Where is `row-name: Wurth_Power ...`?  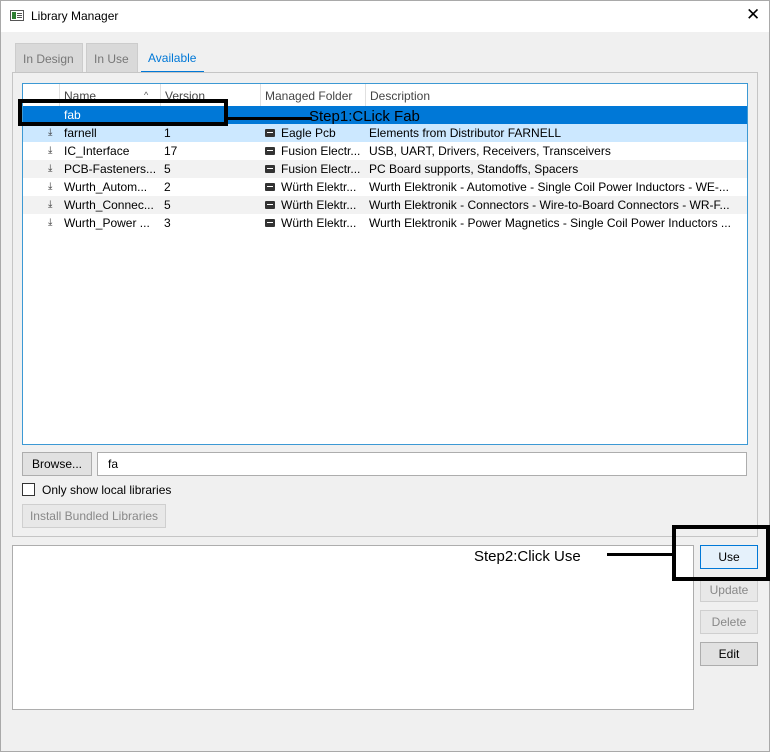 row-name: Wurth_Power ... is located at coordinates (107, 223).